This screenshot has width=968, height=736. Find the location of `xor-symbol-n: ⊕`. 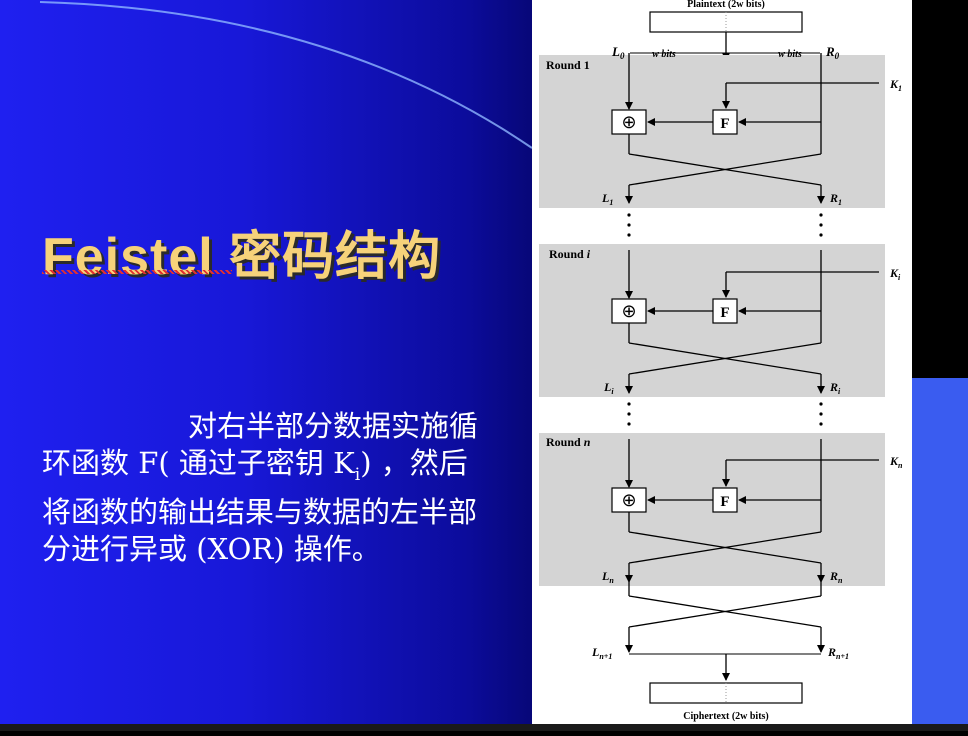

xor-symbol-n: ⊕ is located at coordinates (628, 500).